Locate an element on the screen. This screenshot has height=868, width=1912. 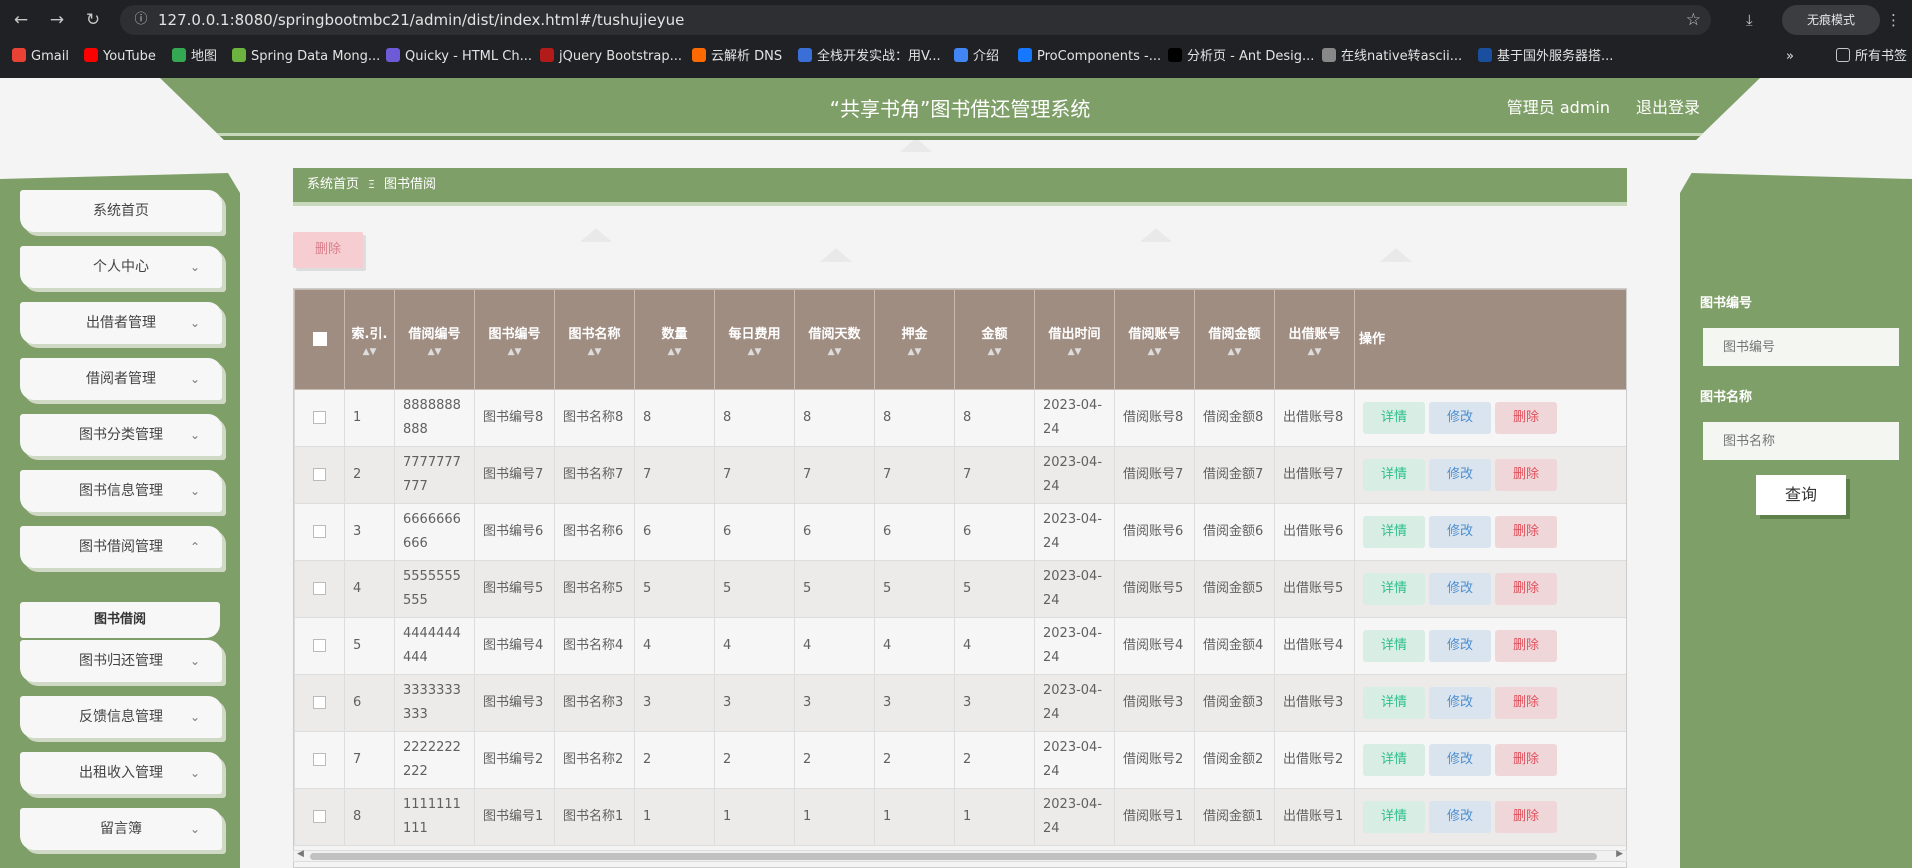
bookmarks-overflow-icon: » is located at coordinates (1790, 57).